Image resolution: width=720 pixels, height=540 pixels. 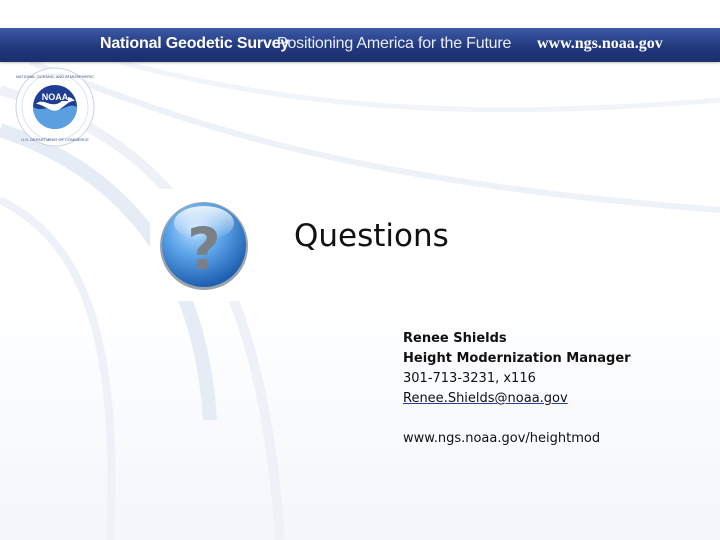 What do you see at coordinates (485, 398) in the screenshot?
I see `contact-email-link: Renee.Shields@noaa.gov` at bounding box center [485, 398].